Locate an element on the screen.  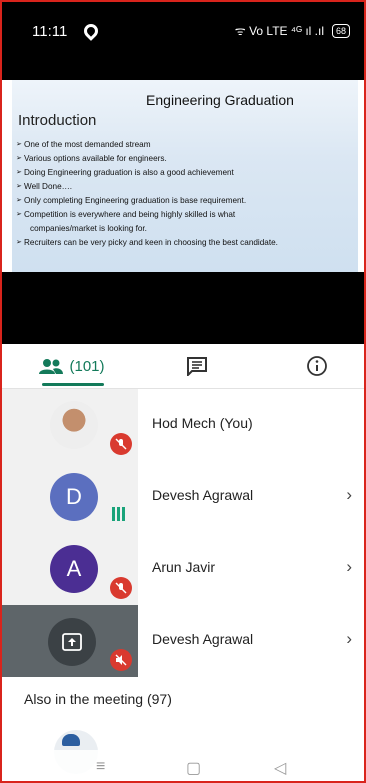
back-icon: ◁ is located at coordinates (280, 768).